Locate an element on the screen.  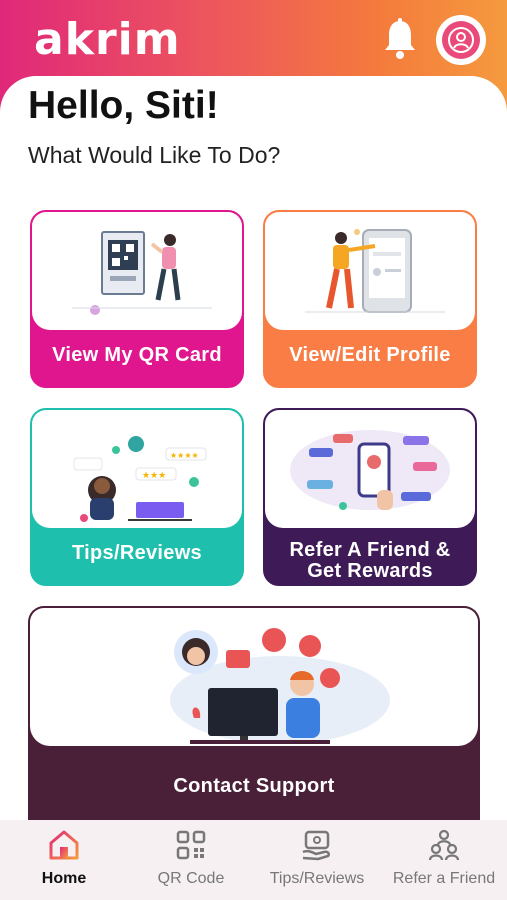
nav-qr-code-label: QR Code is located at coordinates (191, 878).